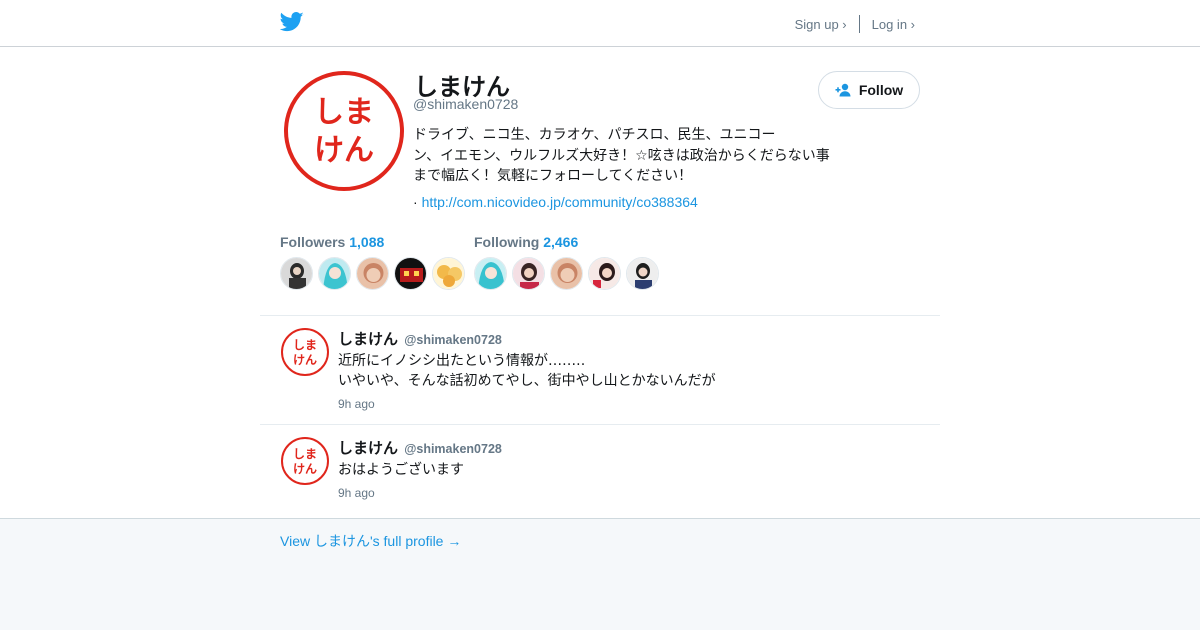 The height and width of the screenshot is (630, 1200). Describe the element at coordinates (843, 90) in the screenshot. I see `add-user-icon` at that location.